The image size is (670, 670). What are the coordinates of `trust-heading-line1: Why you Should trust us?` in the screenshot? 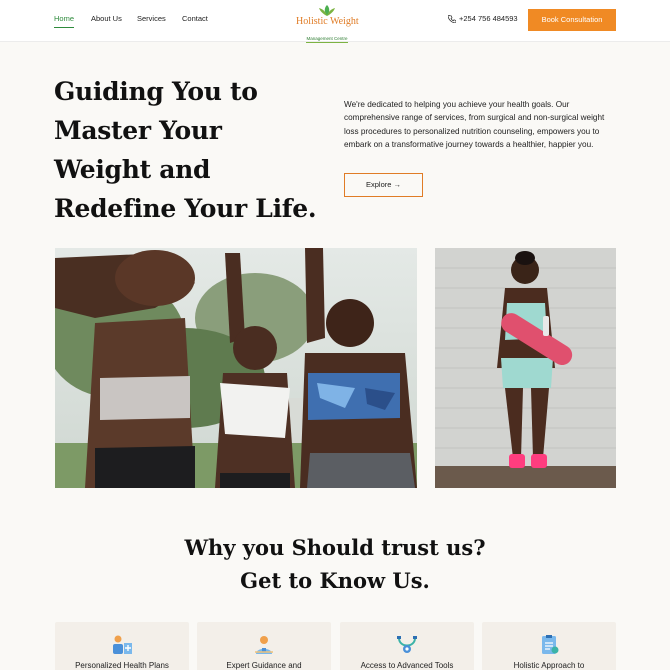 It's located at (335, 547).